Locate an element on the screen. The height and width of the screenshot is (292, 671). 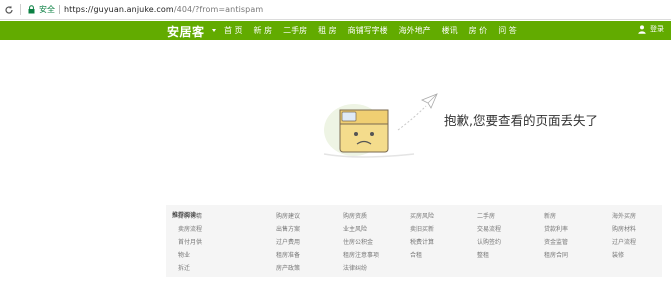
footer-link: 租房准备 is located at coordinates (288, 255).